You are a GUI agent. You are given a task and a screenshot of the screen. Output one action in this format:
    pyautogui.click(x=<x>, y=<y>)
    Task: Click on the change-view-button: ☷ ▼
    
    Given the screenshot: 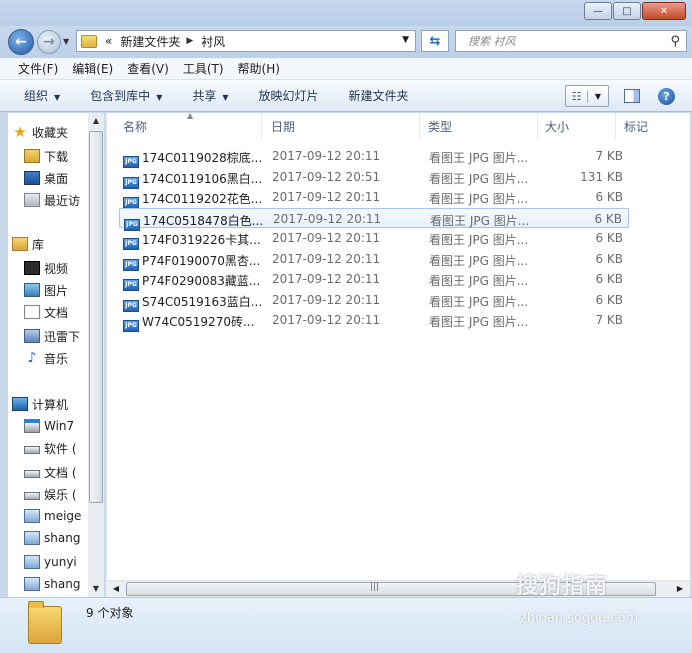 What is the action you would take?
    pyautogui.click(x=587, y=96)
    